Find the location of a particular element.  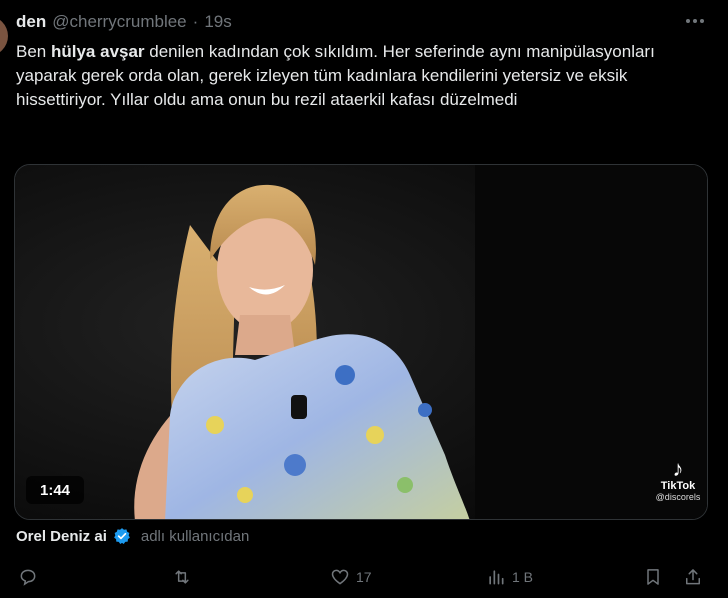

tiktok-brand: TikTok is located at coordinates (678, 486).